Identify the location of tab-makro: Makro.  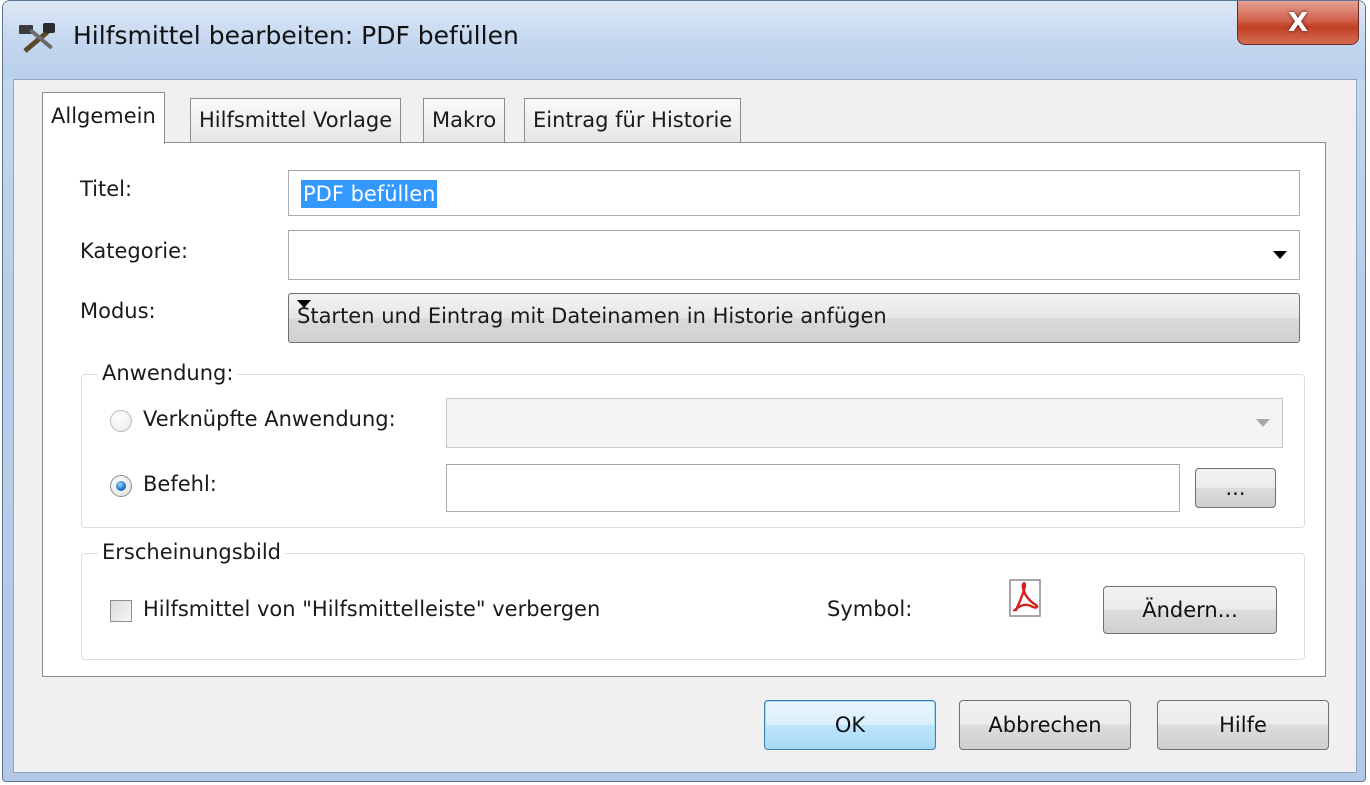
(464, 120).